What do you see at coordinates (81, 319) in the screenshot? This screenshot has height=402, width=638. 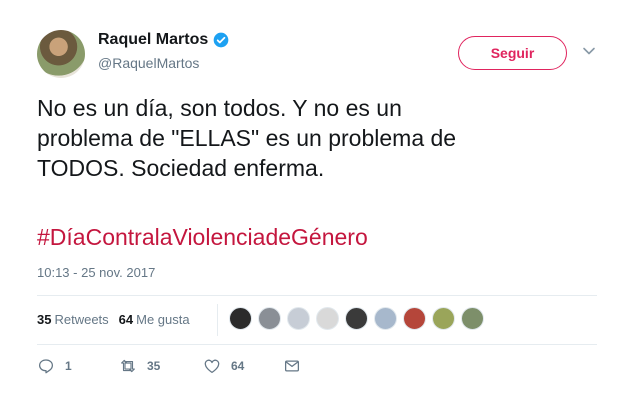 I see `retweets-label: Retweets` at bounding box center [81, 319].